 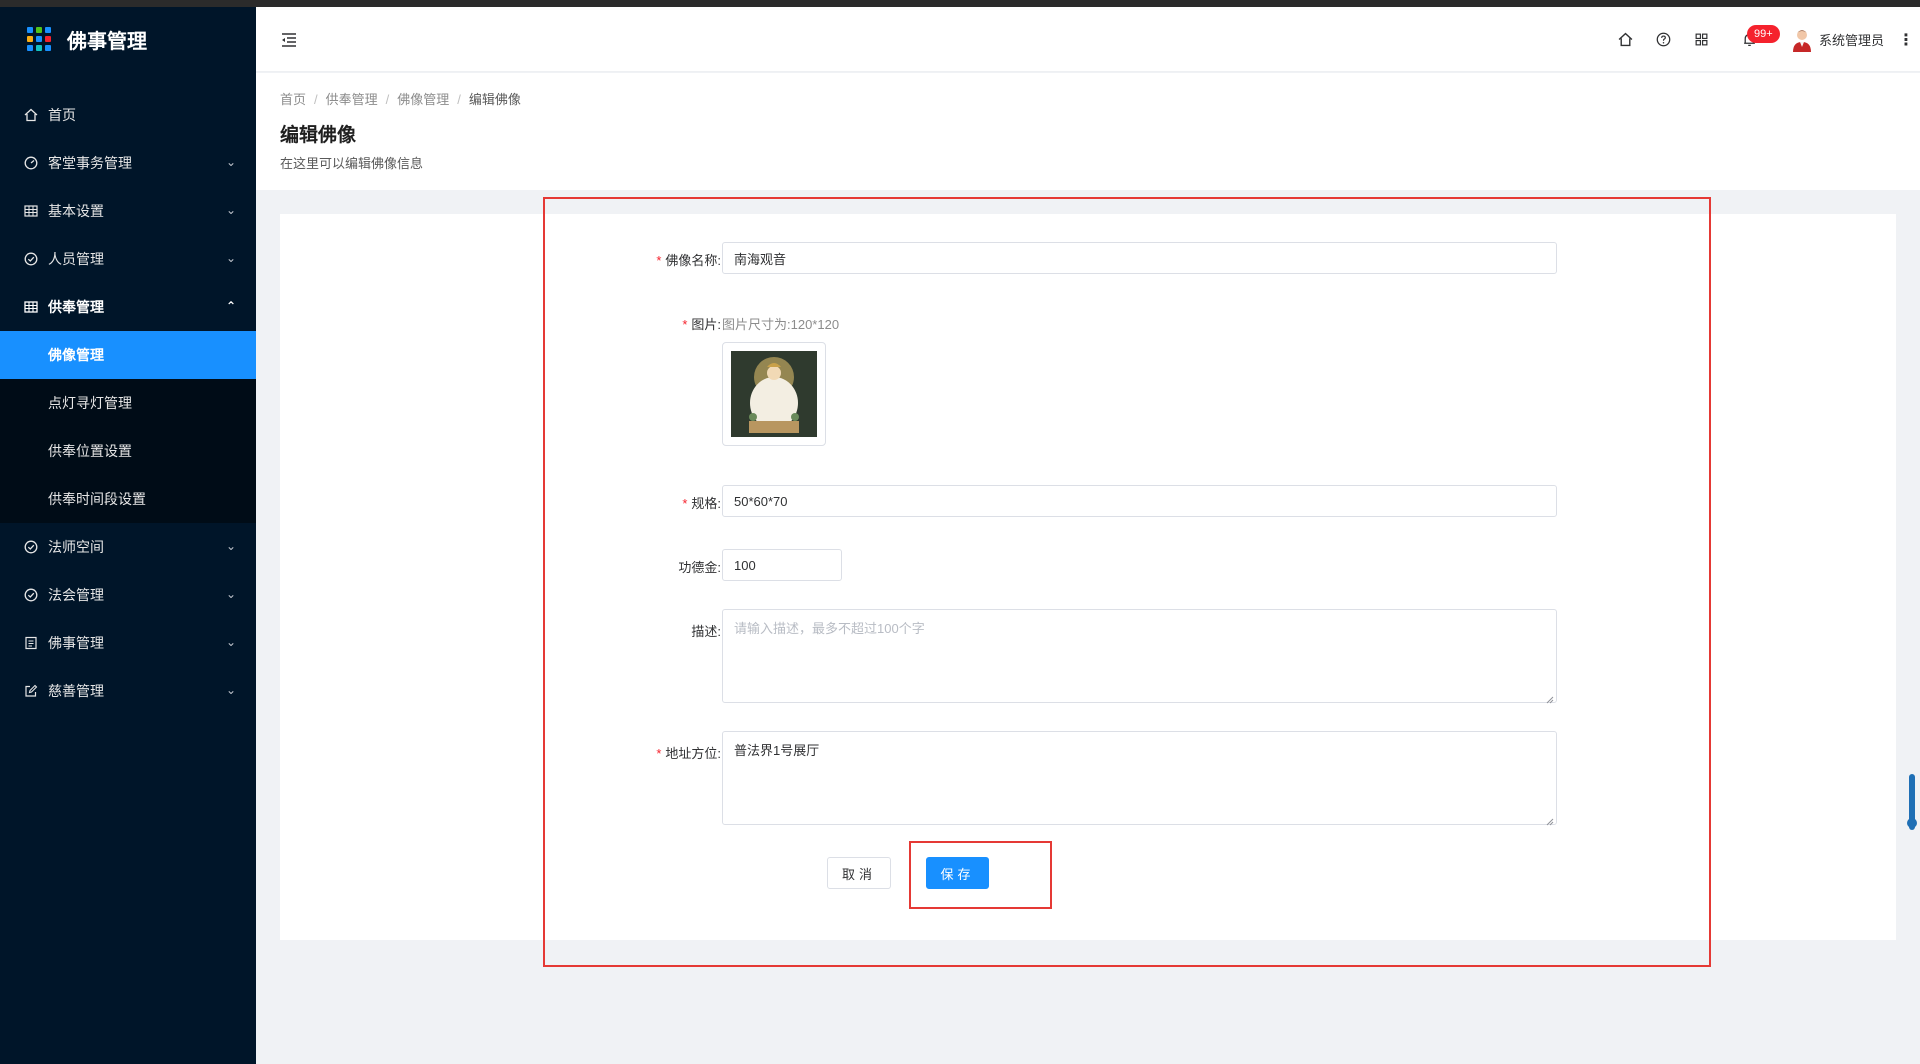 I want to click on dashboard-icon, so click(x=31, y=163).